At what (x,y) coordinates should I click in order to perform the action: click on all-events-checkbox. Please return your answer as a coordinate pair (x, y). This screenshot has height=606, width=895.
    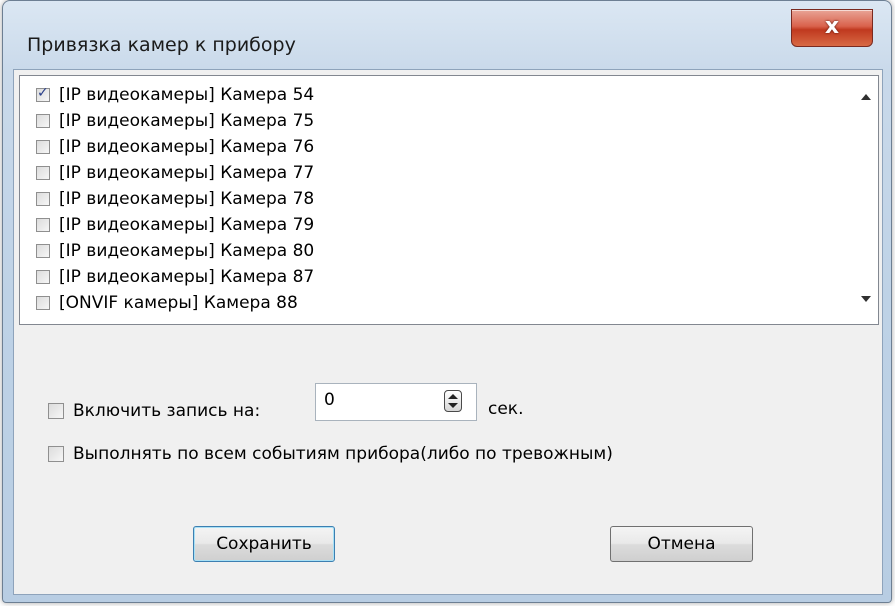
    Looking at the image, I should click on (56, 454).